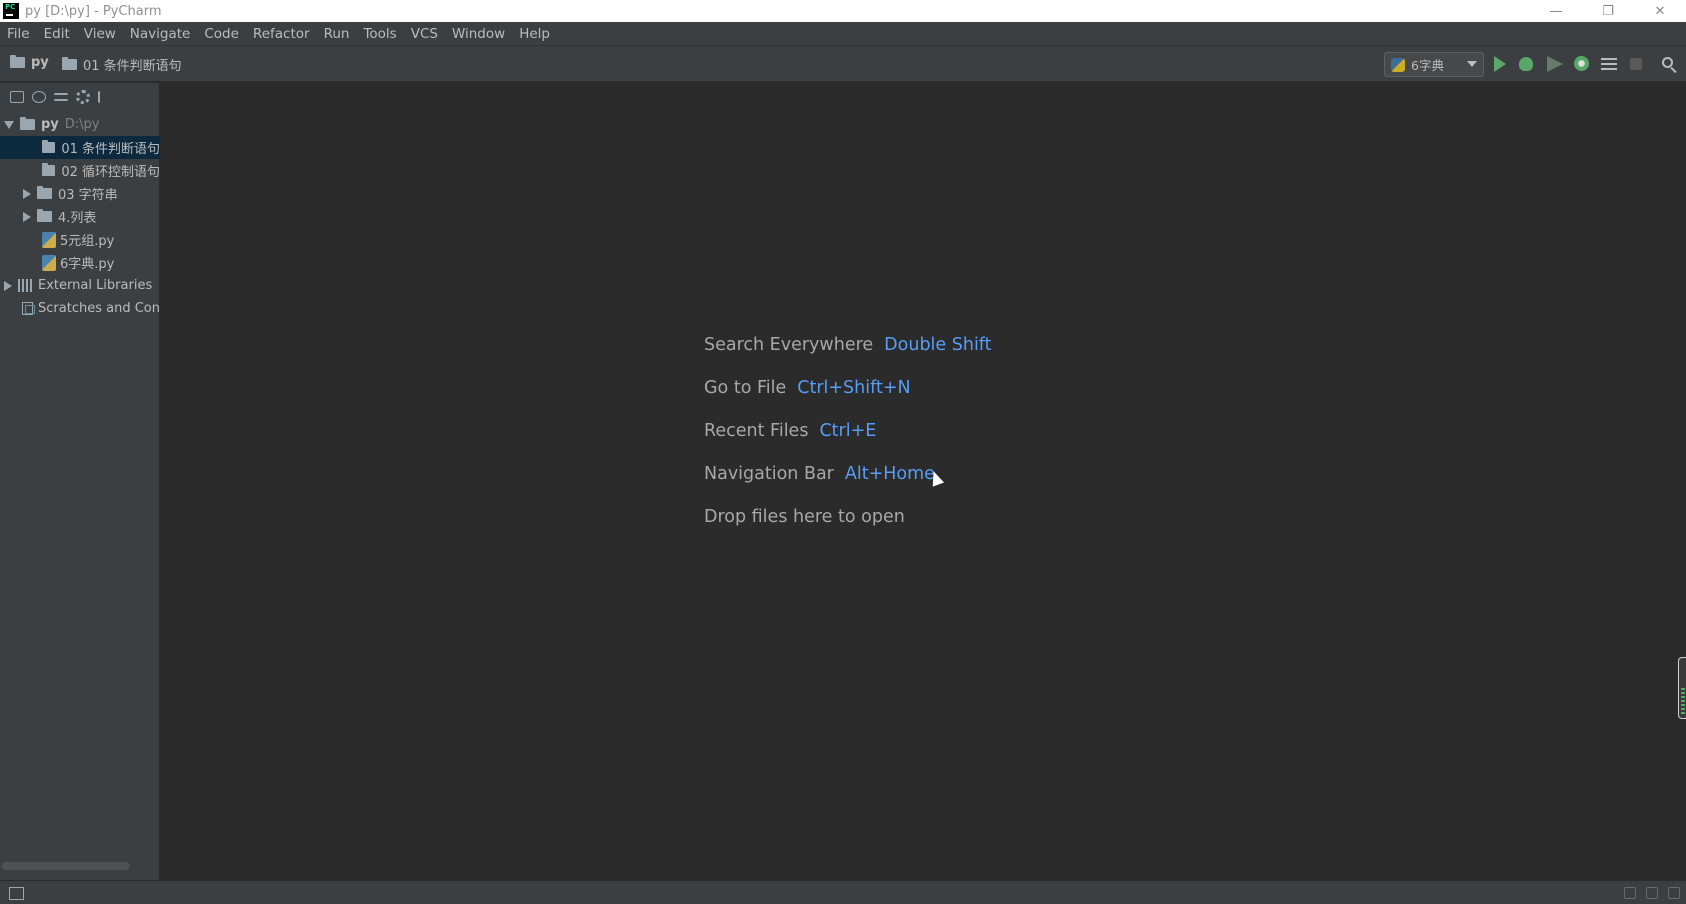 The width and height of the screenshot is (1686, 904). Describe the element at coordinates (61, 97) in the screenshot. I see `collapse-all-icon` at that location.